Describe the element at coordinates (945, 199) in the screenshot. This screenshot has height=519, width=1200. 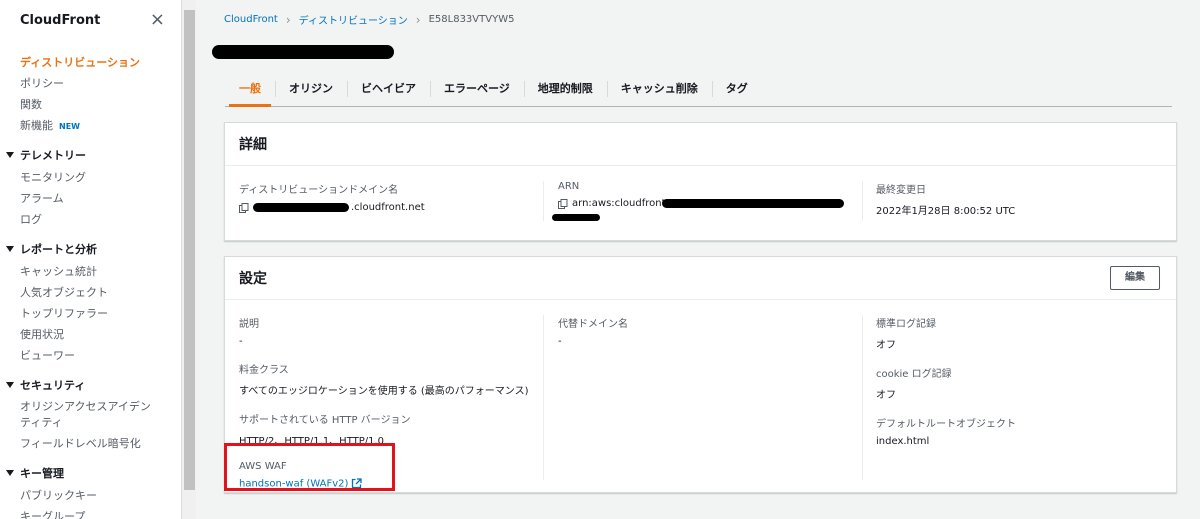
I see `modified-column: 最終変更日 2022年1月28日 8:00:52 UTC` at that location.